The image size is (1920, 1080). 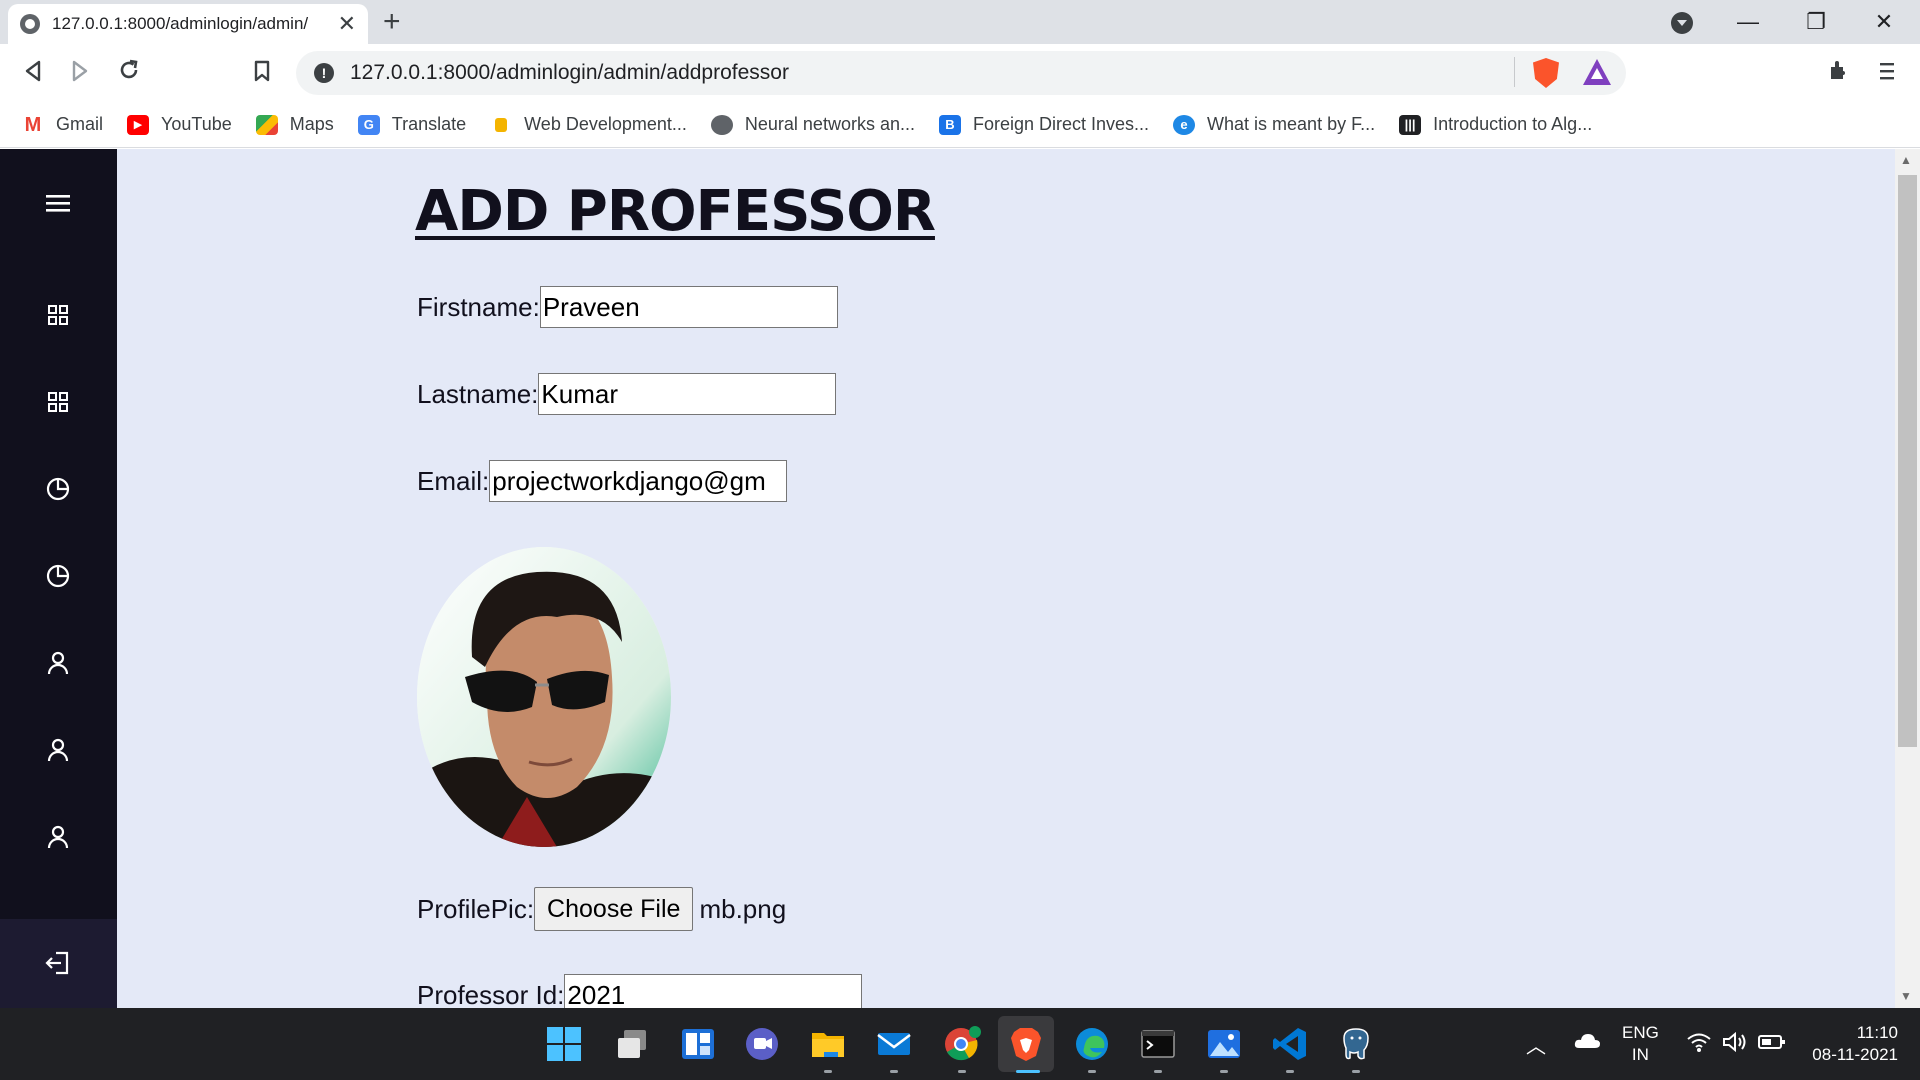 I want to click on site-info-icon: !, so click(x=324, y=73).